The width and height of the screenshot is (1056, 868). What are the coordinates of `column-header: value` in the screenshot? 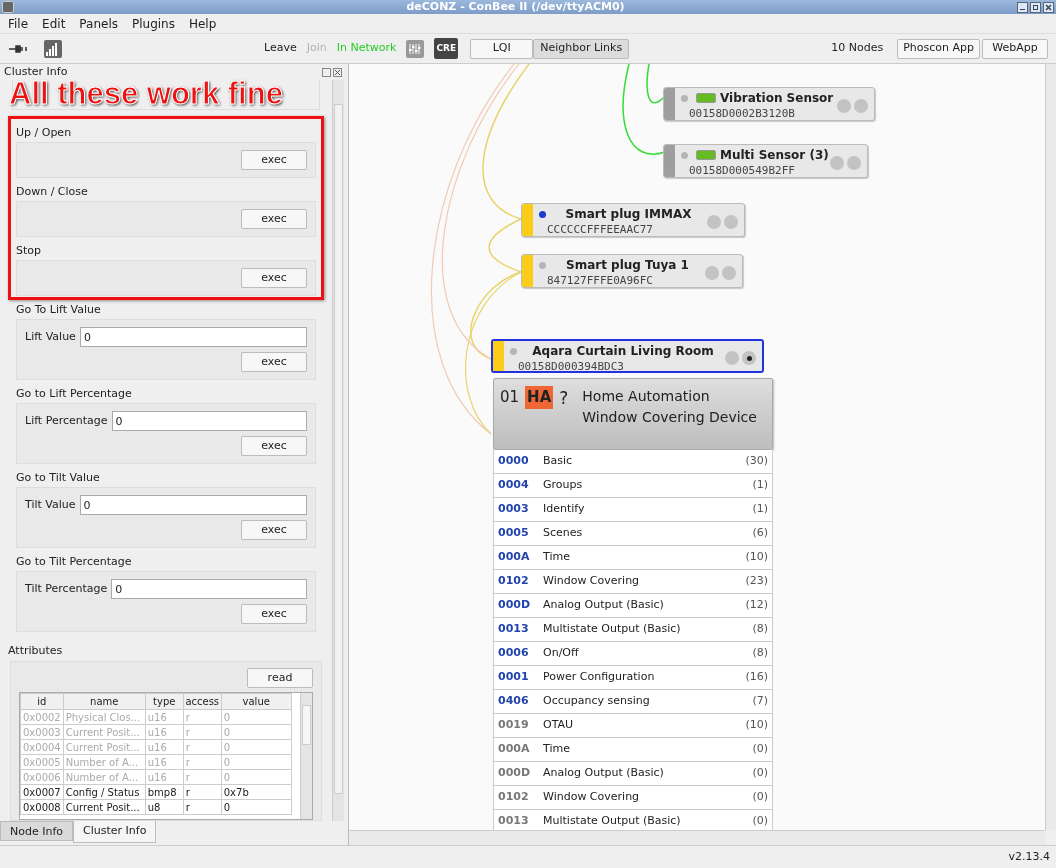 It's located at (256, 701).